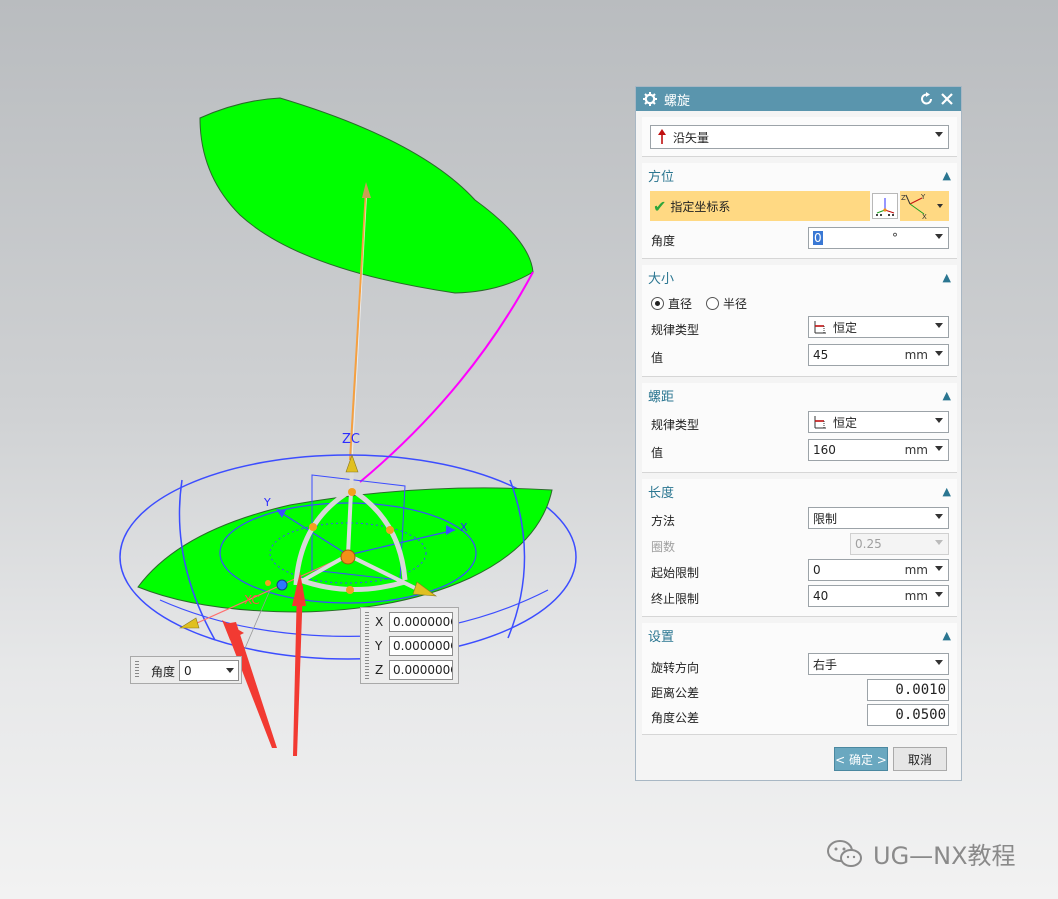 The image size is (1058, 899). I want to click on size-value-input: 45 mm, so click(878, 355).